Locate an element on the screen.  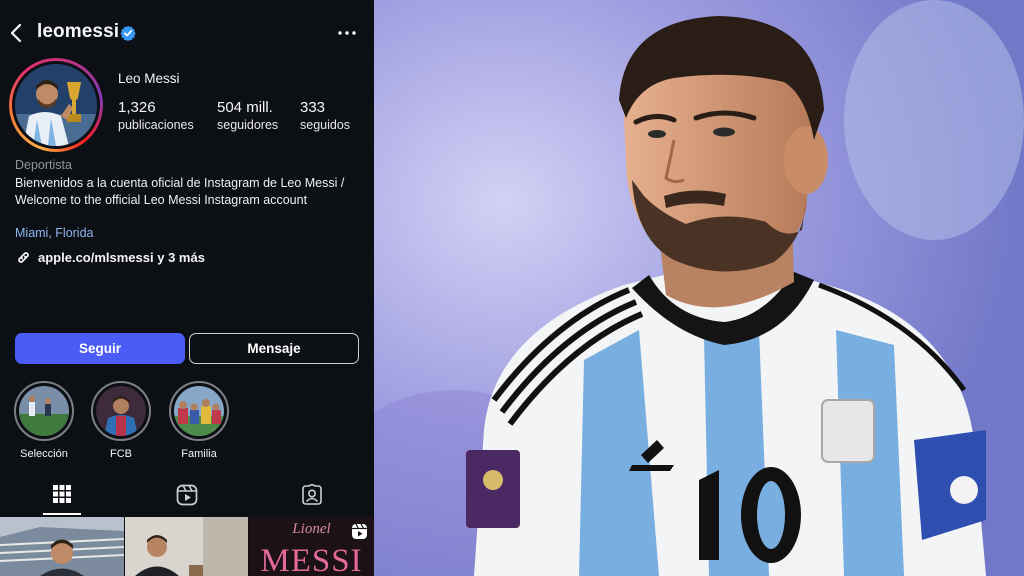
highlight-label: FCB is located at coordinates (121, 454).